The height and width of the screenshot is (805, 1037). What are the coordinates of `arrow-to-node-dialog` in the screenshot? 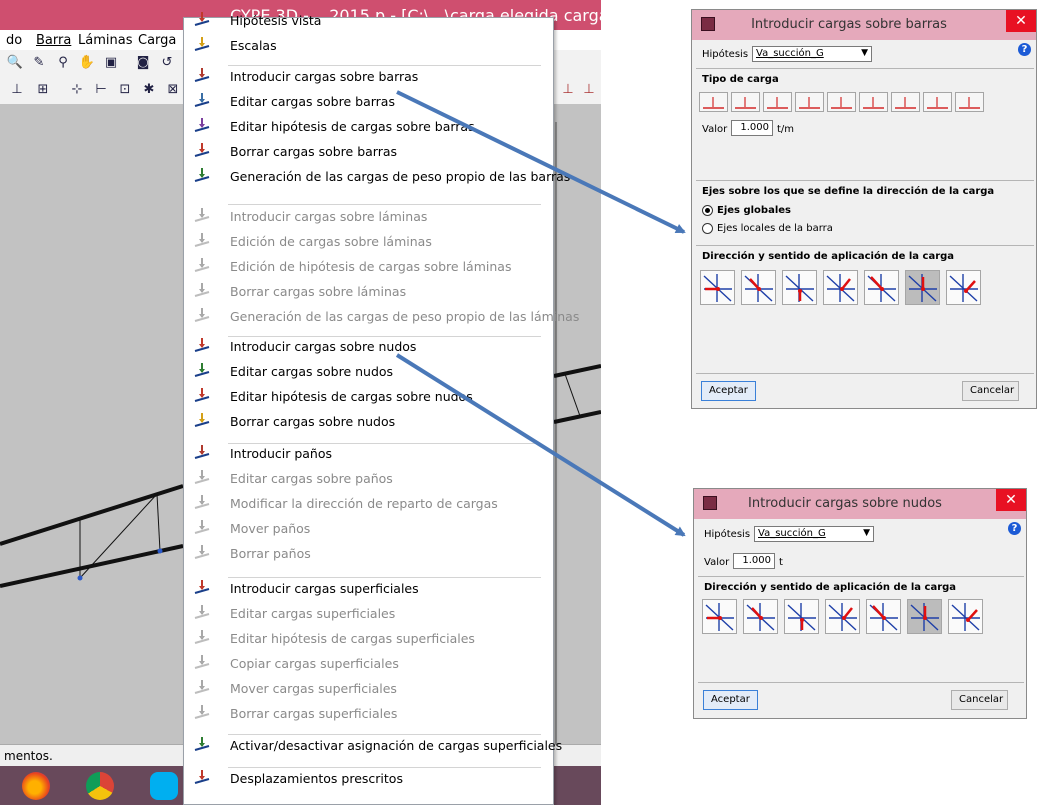 It's located at (540, 445).